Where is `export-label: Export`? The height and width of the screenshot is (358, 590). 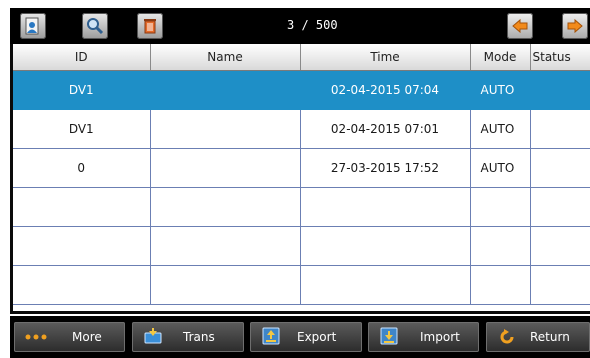 export-label: Export is located at coordinates (317, 337).